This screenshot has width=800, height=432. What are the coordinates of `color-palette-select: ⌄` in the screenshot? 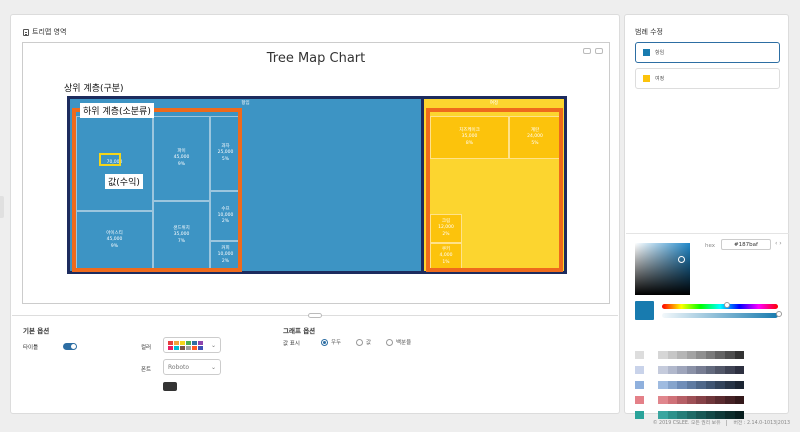 It's located at (192, 345).